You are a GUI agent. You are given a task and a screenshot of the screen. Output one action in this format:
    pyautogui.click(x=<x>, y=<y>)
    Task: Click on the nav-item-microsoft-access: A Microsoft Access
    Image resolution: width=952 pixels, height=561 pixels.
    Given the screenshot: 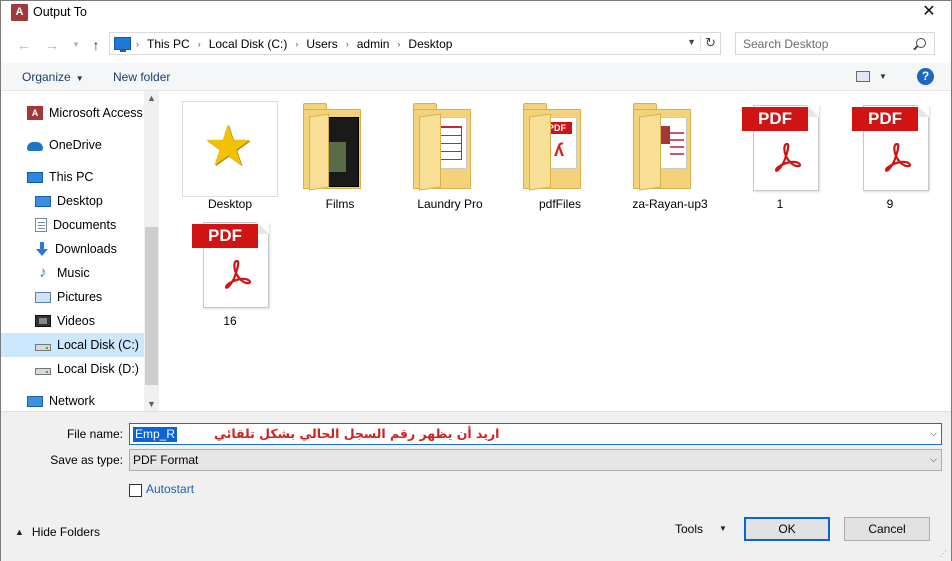 What is the action you would take?
    pyautogui.click(x=72, y=113)
    